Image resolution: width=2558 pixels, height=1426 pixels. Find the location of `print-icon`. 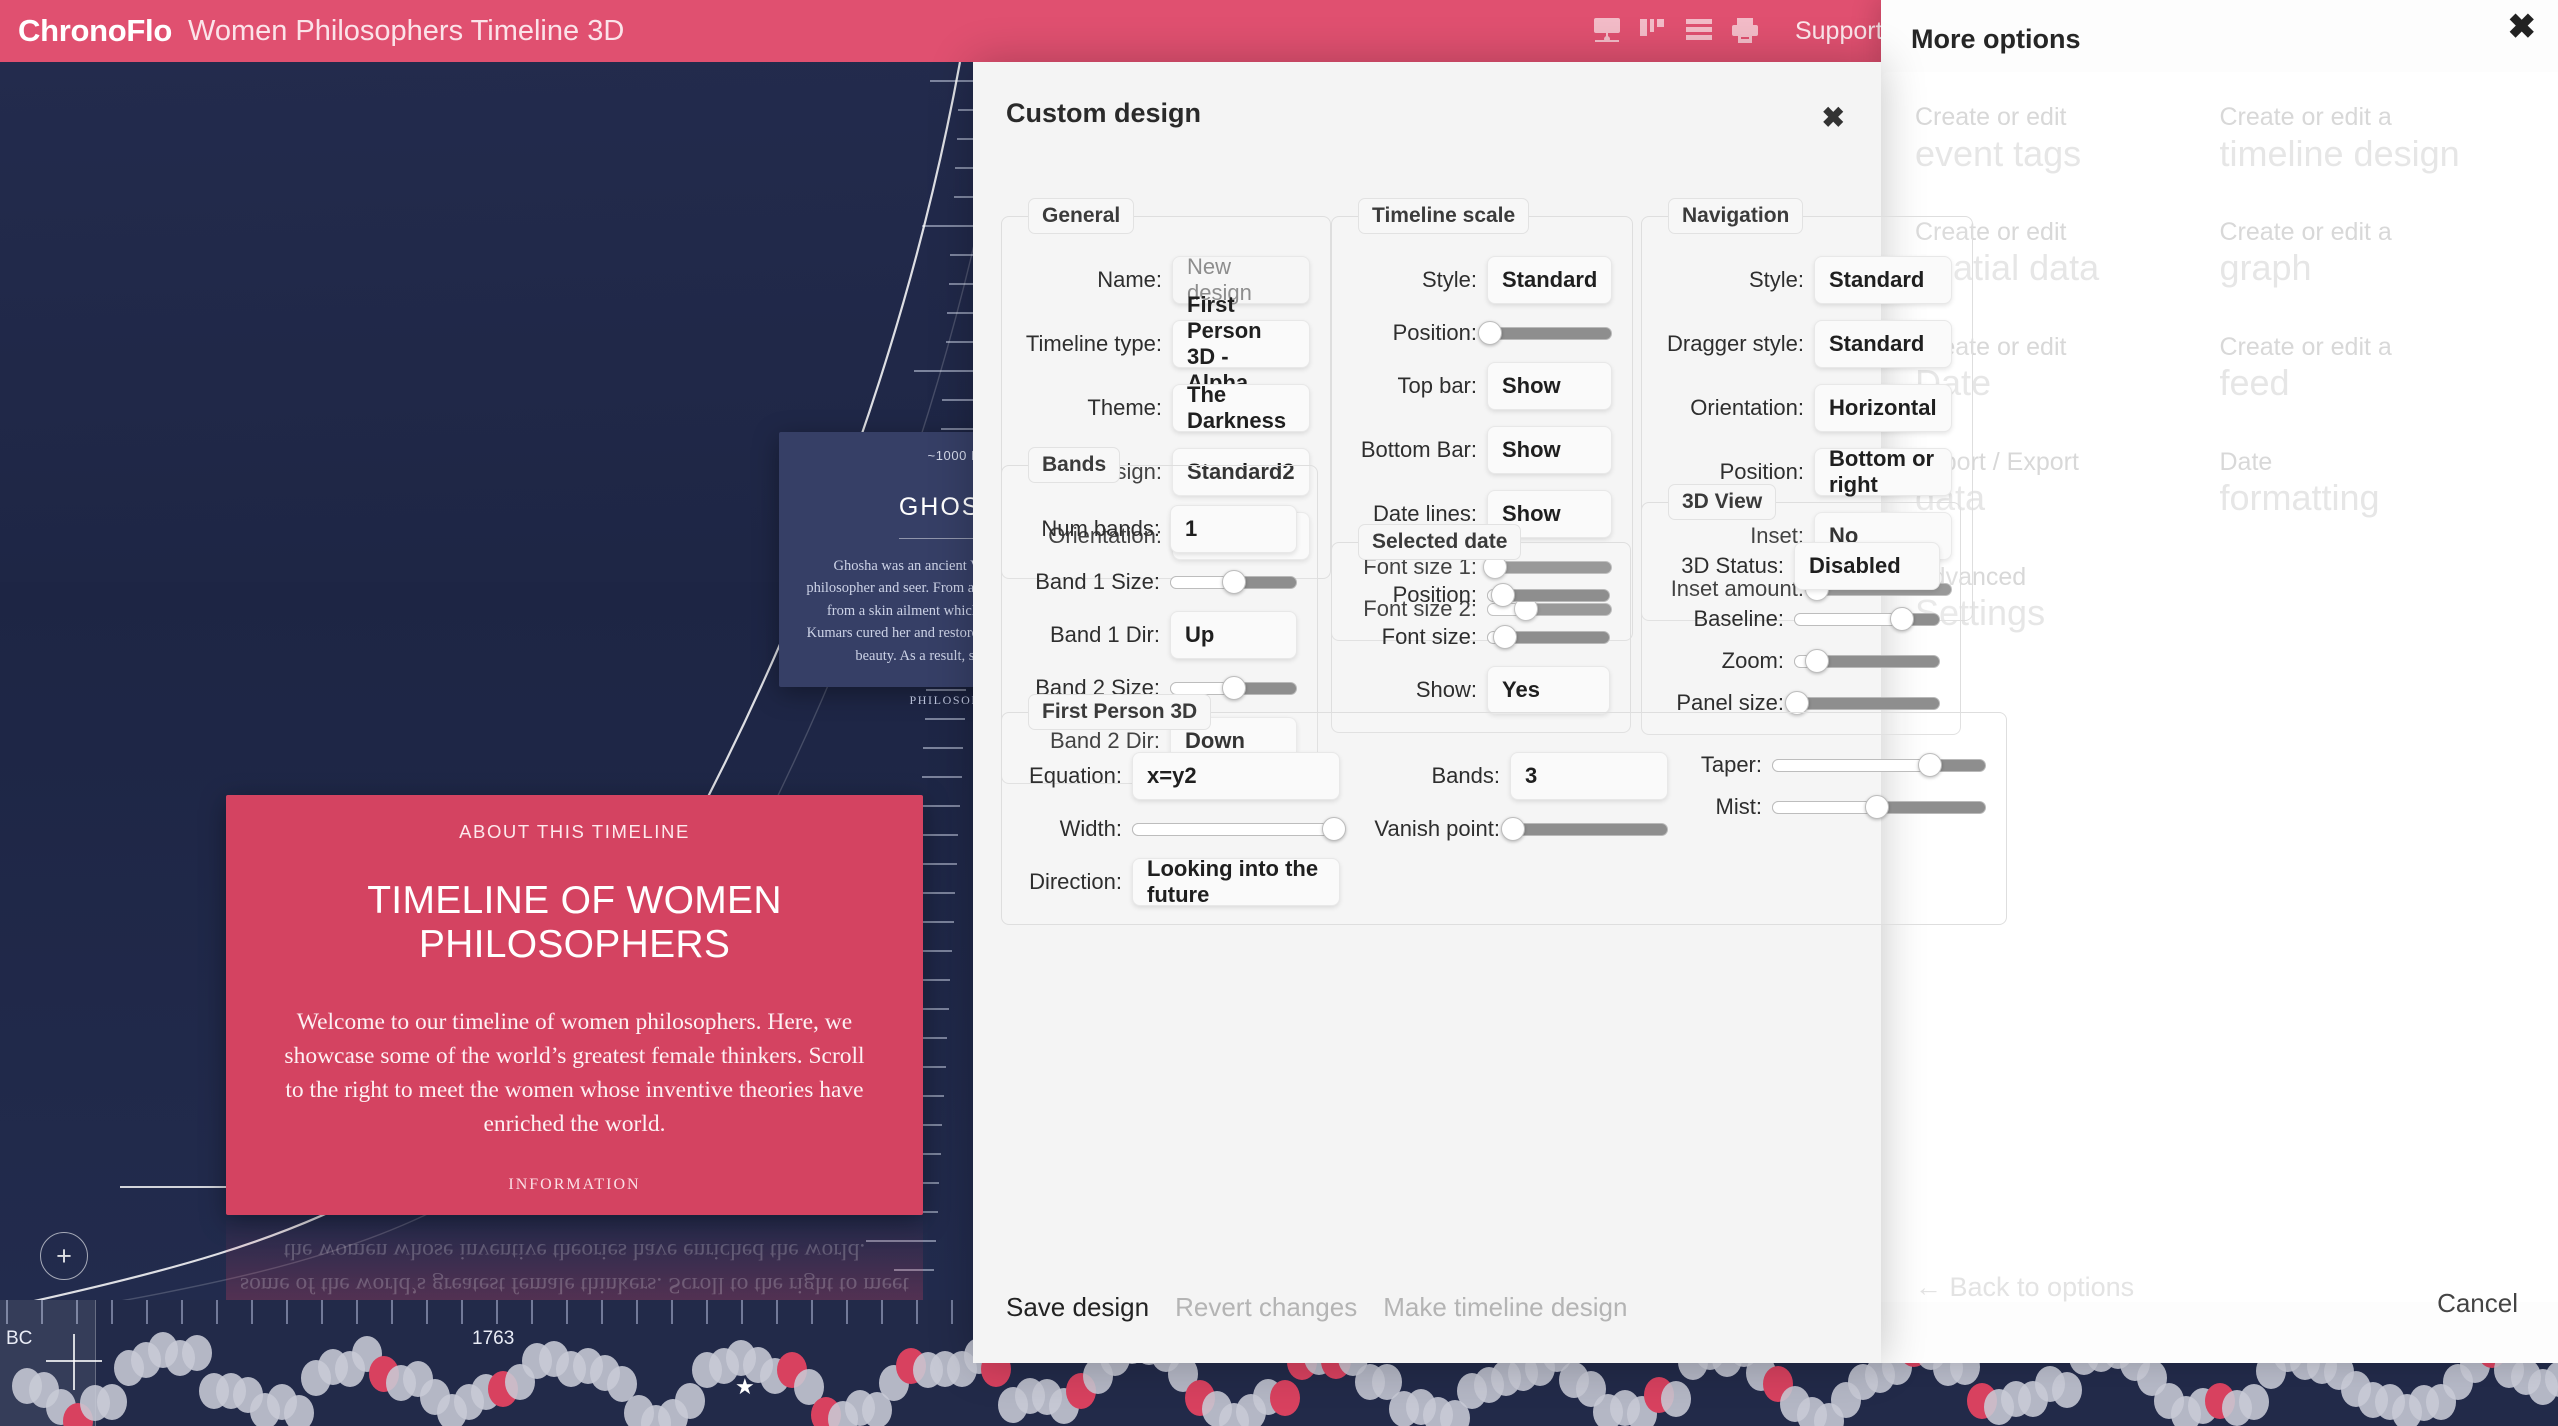

print-icon is located at coordinates (1746, 31).